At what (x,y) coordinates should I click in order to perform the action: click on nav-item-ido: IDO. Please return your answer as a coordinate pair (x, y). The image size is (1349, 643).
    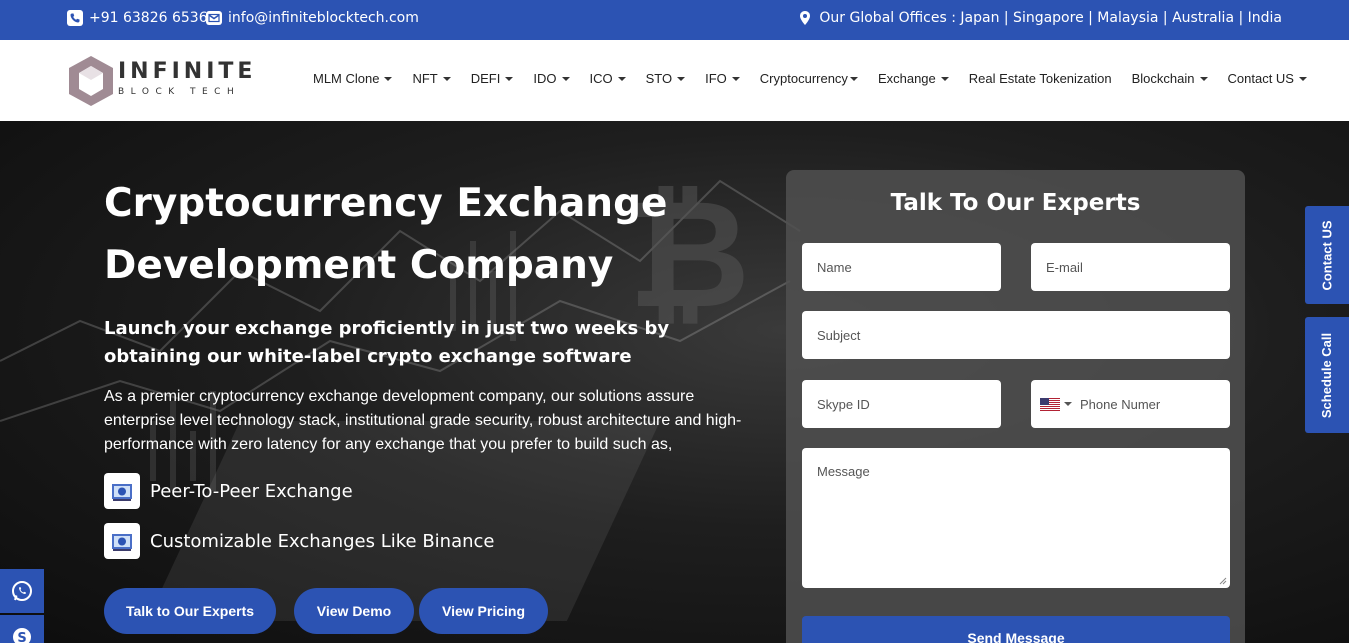
    Looking at the image, I should click on (551, 78).